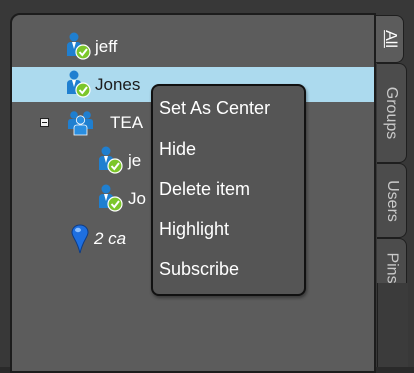 The width and height of the screenshot is (414, 373). I want to click on collapse-toggle-icon, so click(44, 122).